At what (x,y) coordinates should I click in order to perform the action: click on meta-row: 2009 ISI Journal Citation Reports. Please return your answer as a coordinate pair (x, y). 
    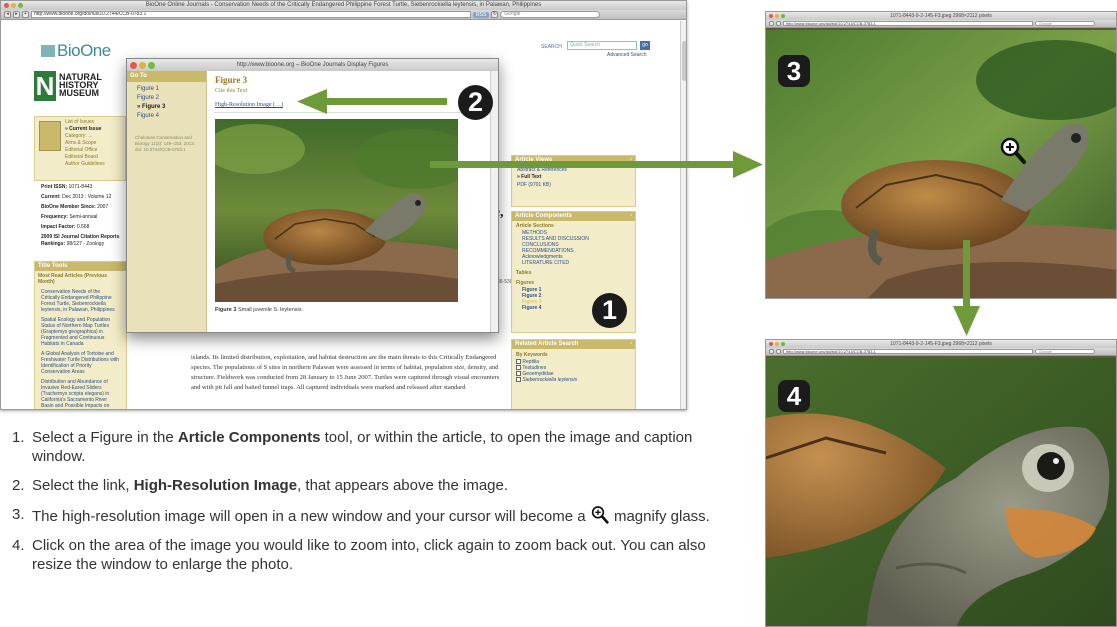
    Looking at the image, I should click on (84, 237).